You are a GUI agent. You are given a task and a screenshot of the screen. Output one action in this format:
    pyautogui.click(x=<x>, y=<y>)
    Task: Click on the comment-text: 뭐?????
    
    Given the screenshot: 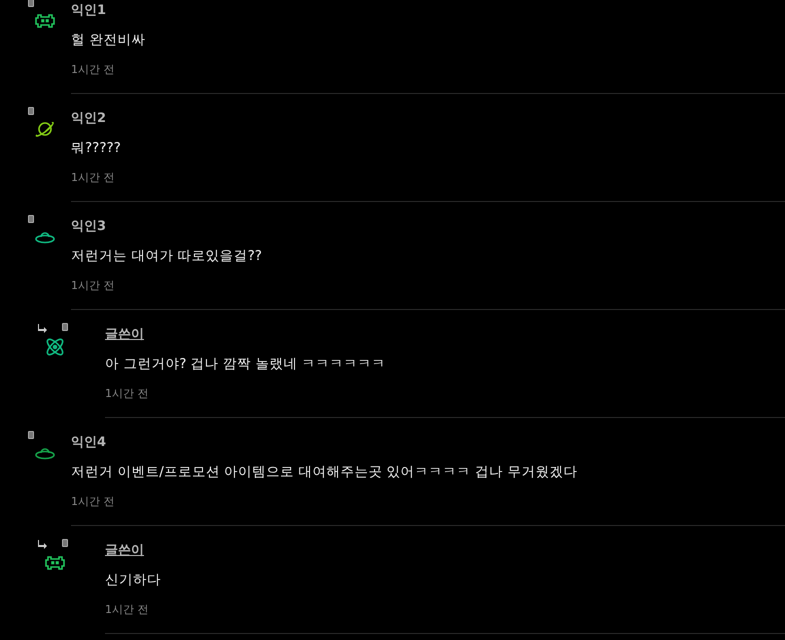 What is the action you would take?
    pyautogui.click(x=96, y=148)
    